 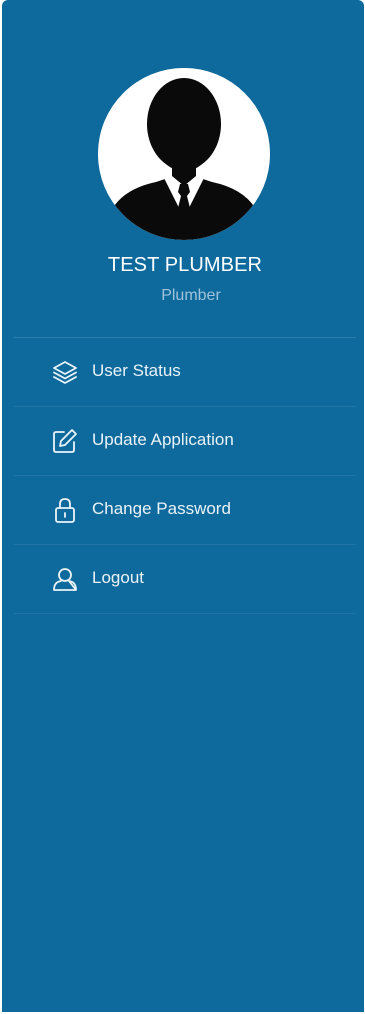 I want to click on menu-item-update-application: Update Application, so click(x=185, y=441).